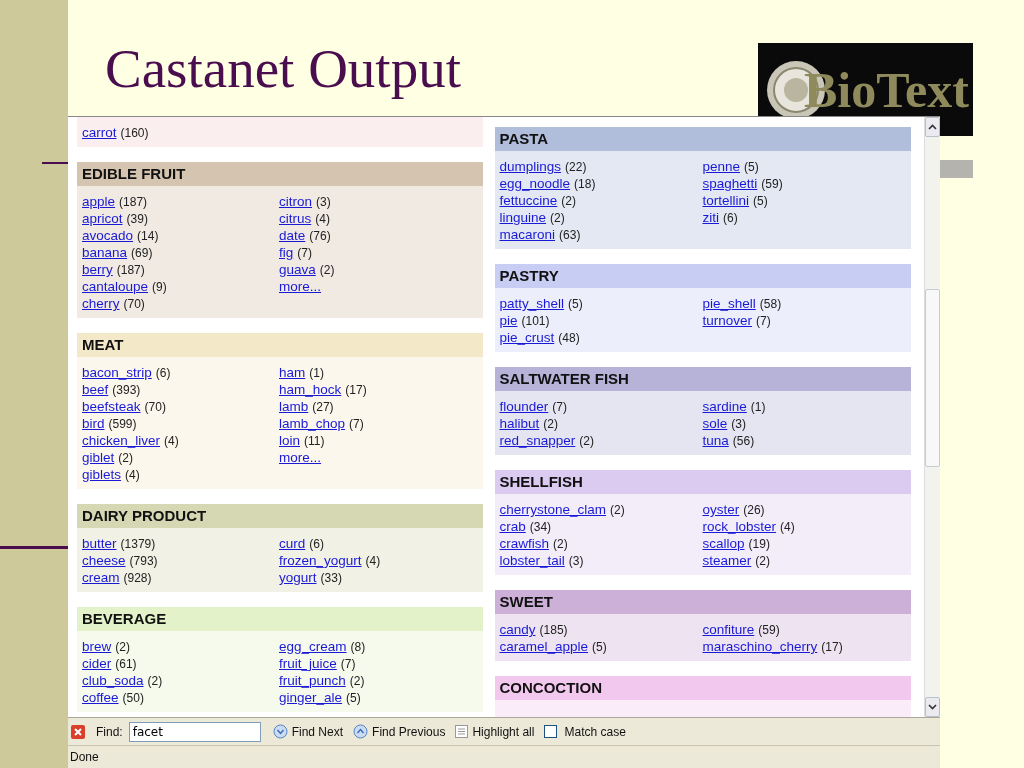 The height and width of the screenshot is (768, 1024). I want to click on item-count: (58), so click(770, 304).